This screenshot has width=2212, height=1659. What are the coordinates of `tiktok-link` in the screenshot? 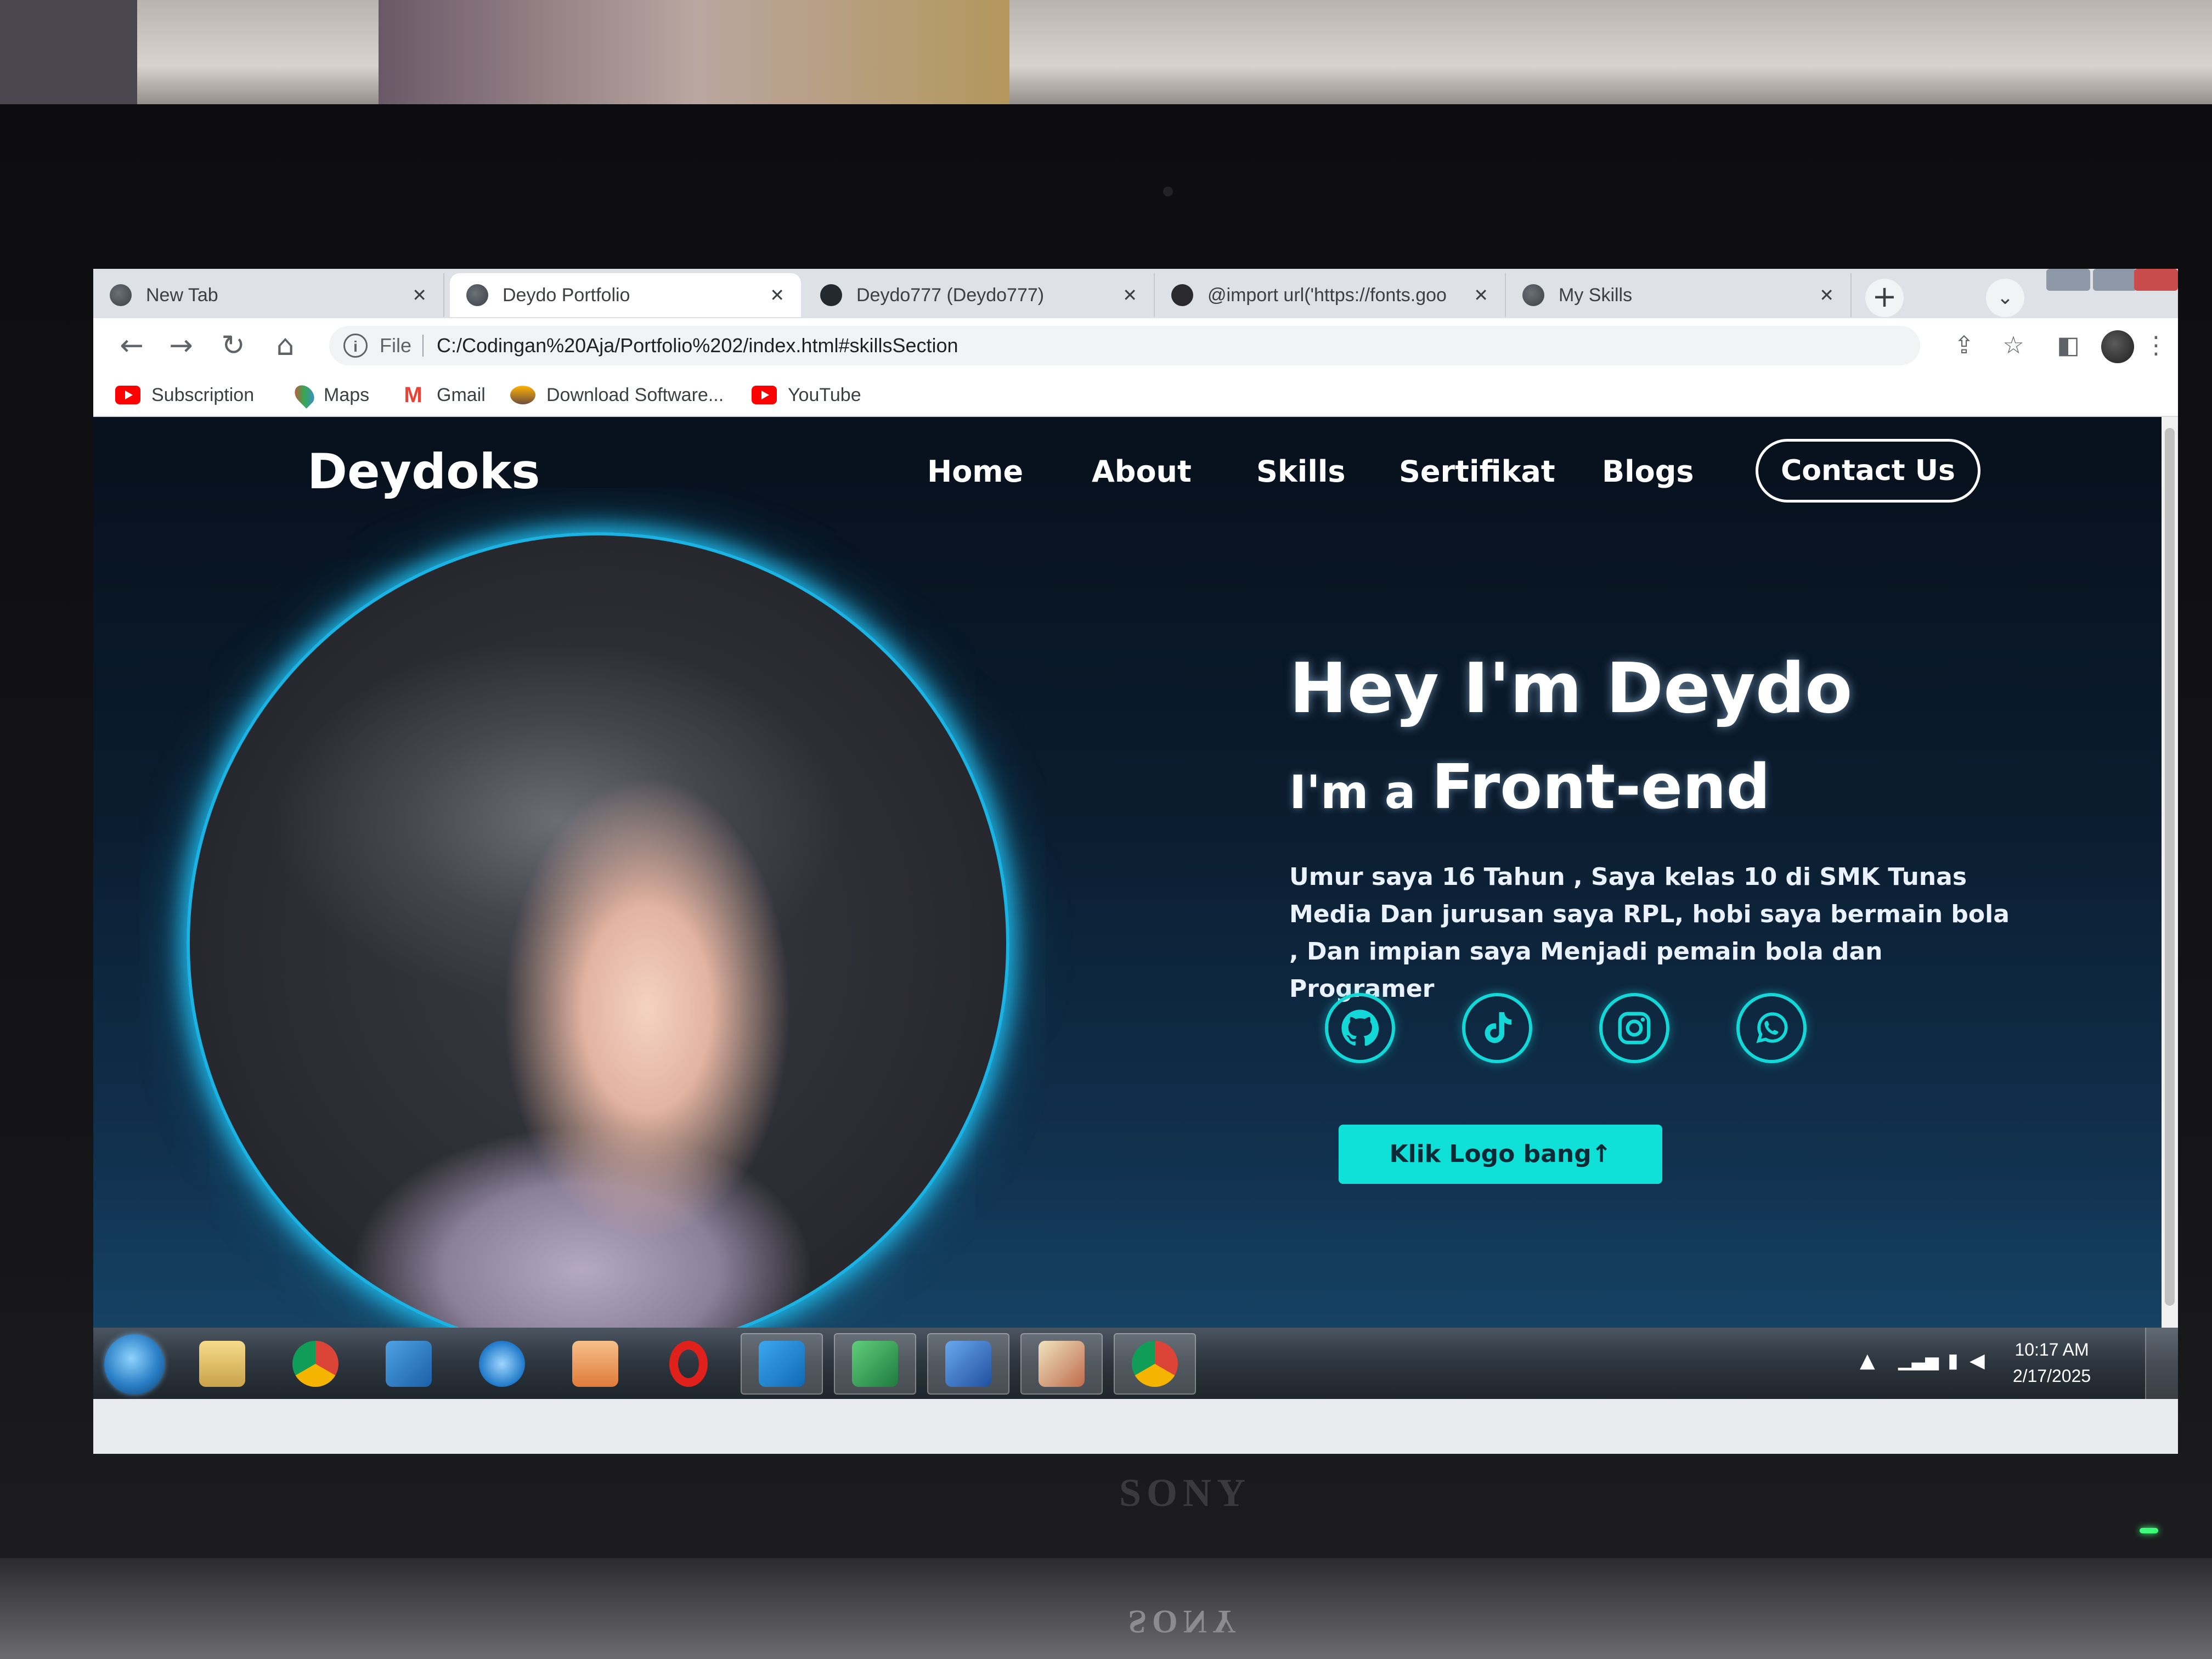 It's located at (1497, 1028).